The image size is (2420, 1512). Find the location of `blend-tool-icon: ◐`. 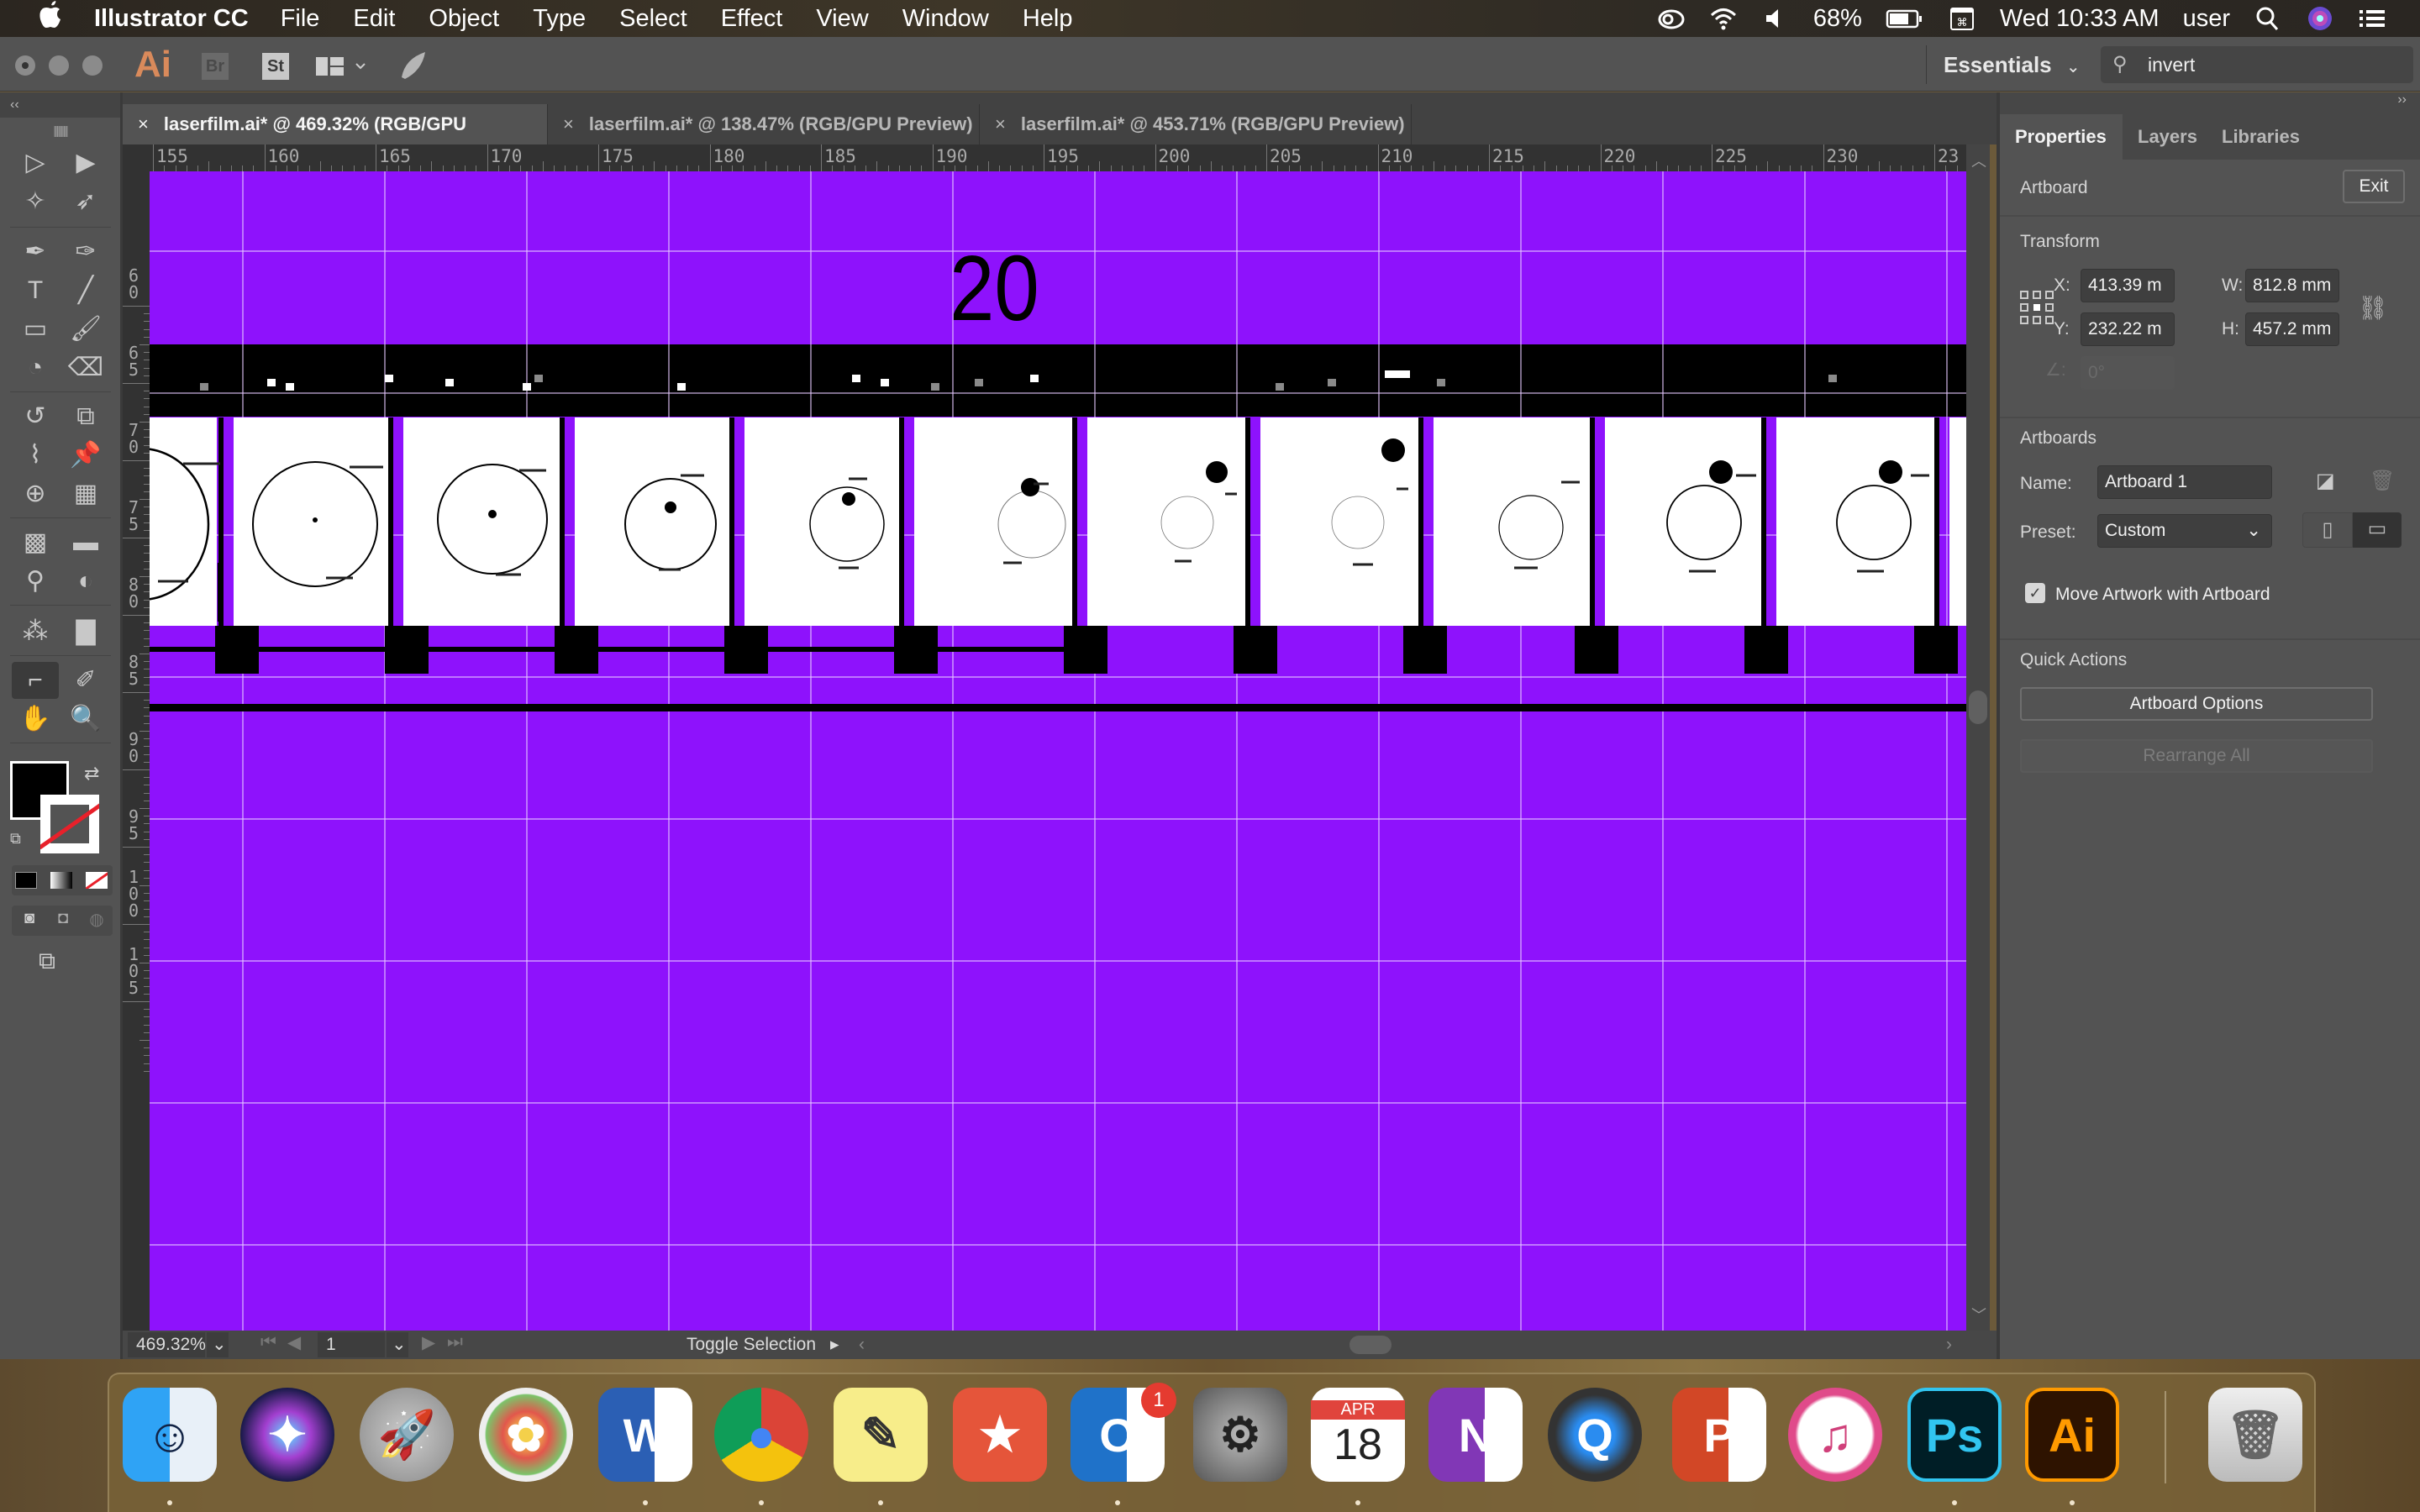

blend-tool-icon: ◐ is located at coordinates (86, 581).